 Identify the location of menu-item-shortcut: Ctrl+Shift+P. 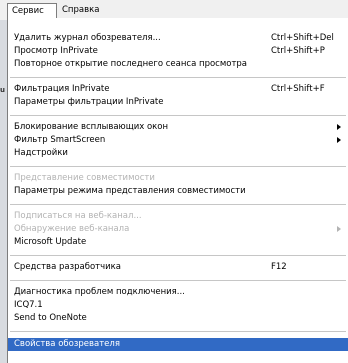
(298, 51).